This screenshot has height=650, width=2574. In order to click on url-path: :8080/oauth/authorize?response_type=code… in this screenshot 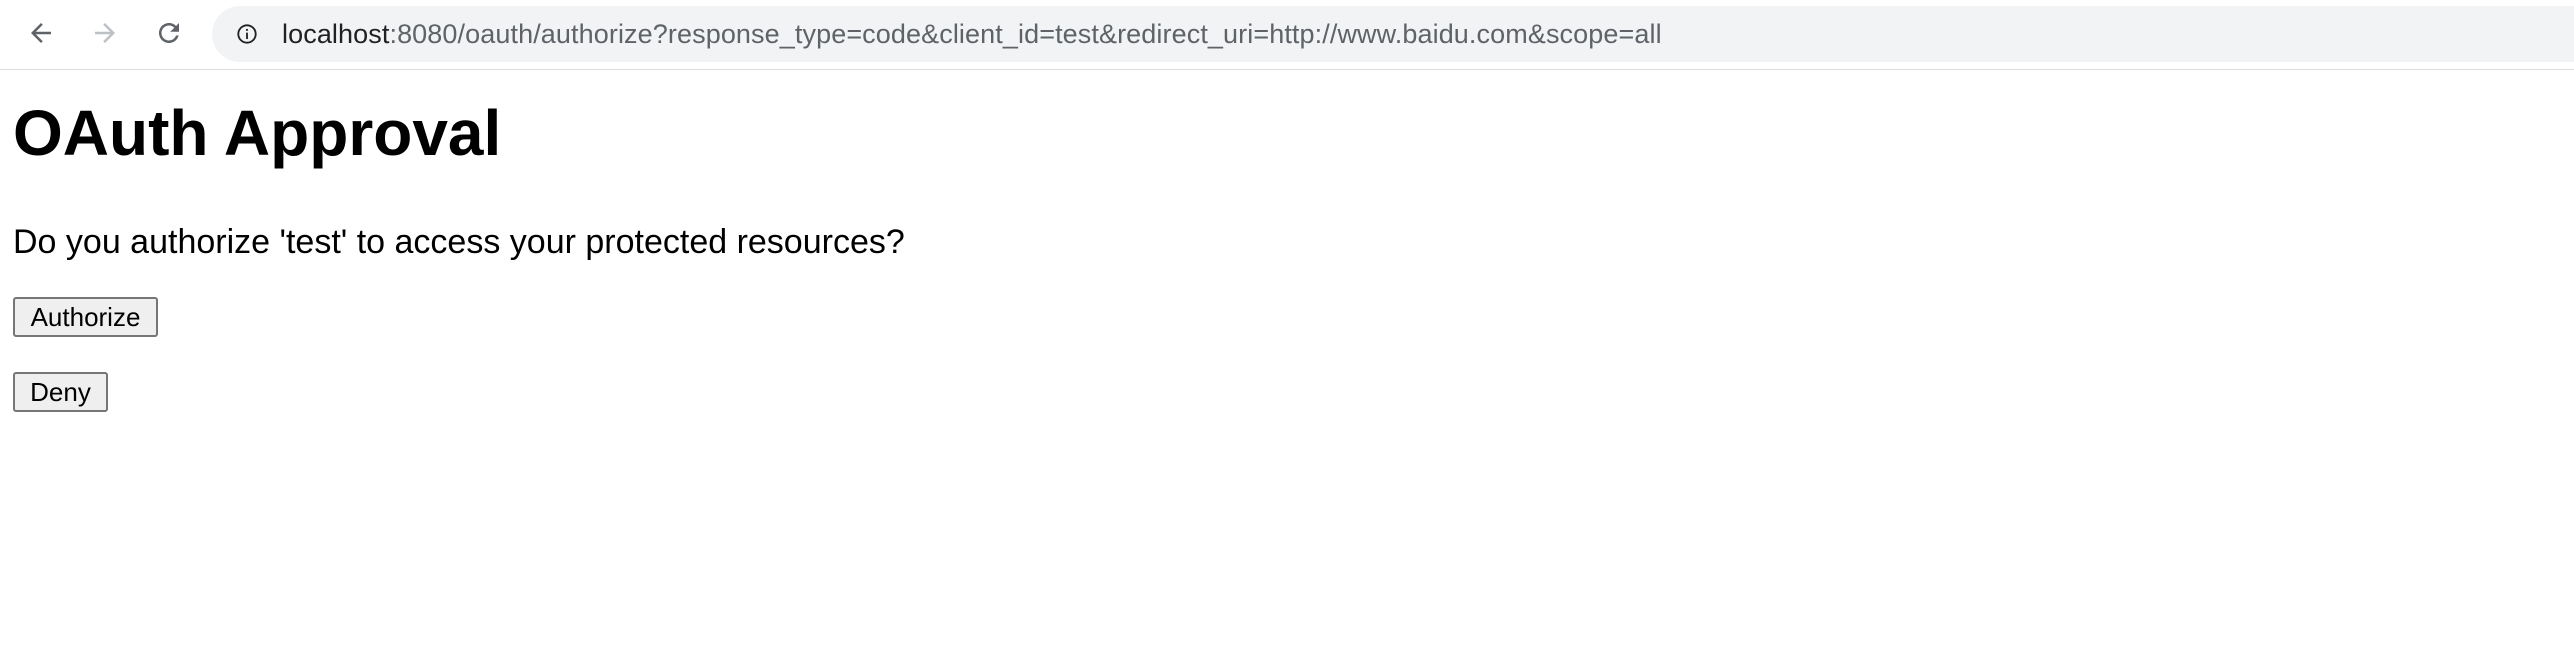, I will do `click(1025, 34)`.